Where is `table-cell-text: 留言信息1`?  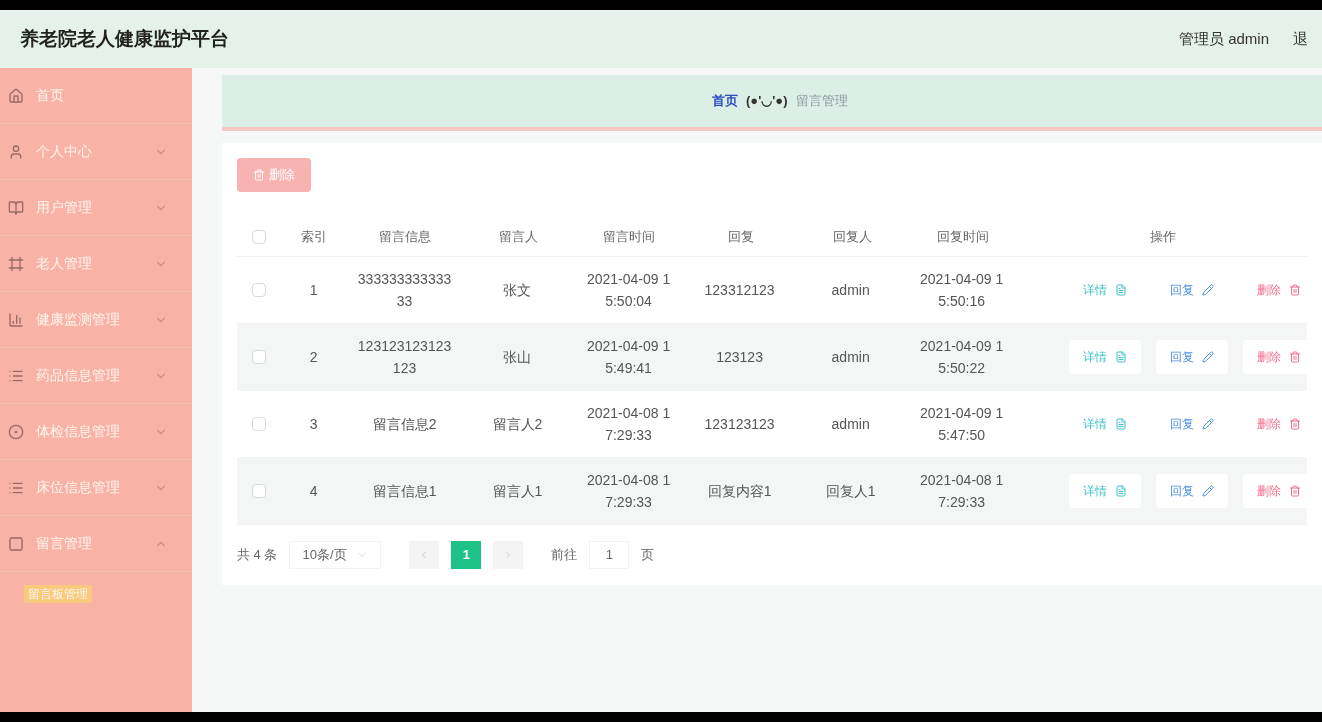 table-cell-text: 留言信息1 is located at coordinates (404, 491).